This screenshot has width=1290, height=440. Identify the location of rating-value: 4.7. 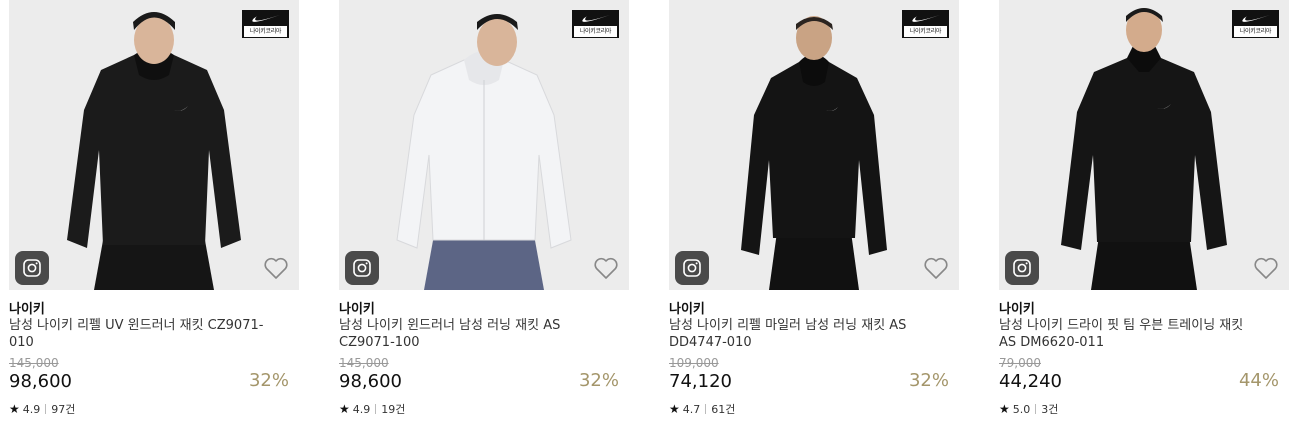
(691, 409).